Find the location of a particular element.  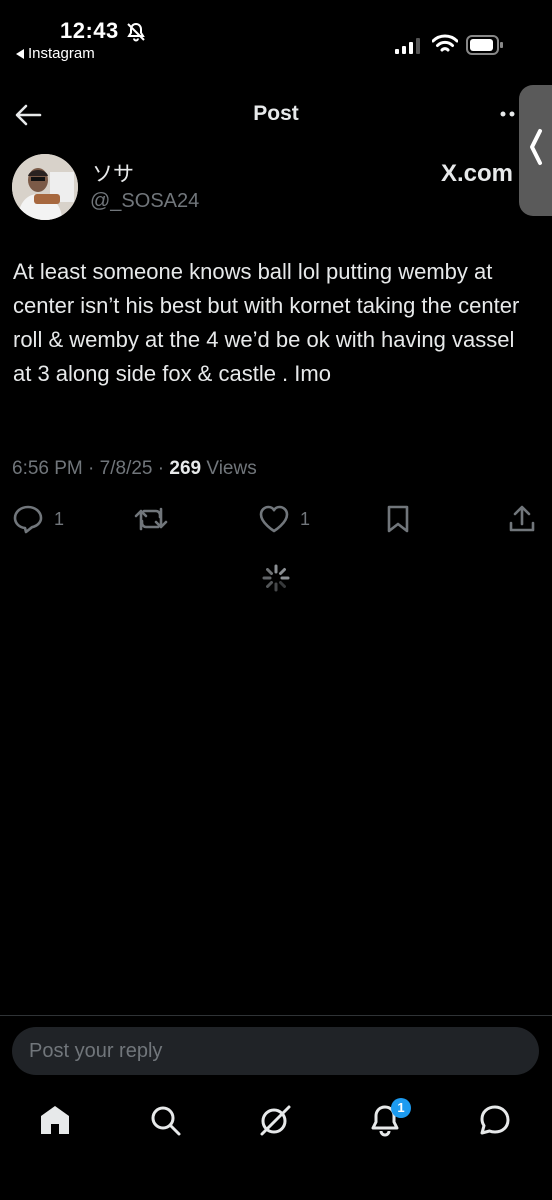

loading-spinner-icon is located at coordinates (276, 578).